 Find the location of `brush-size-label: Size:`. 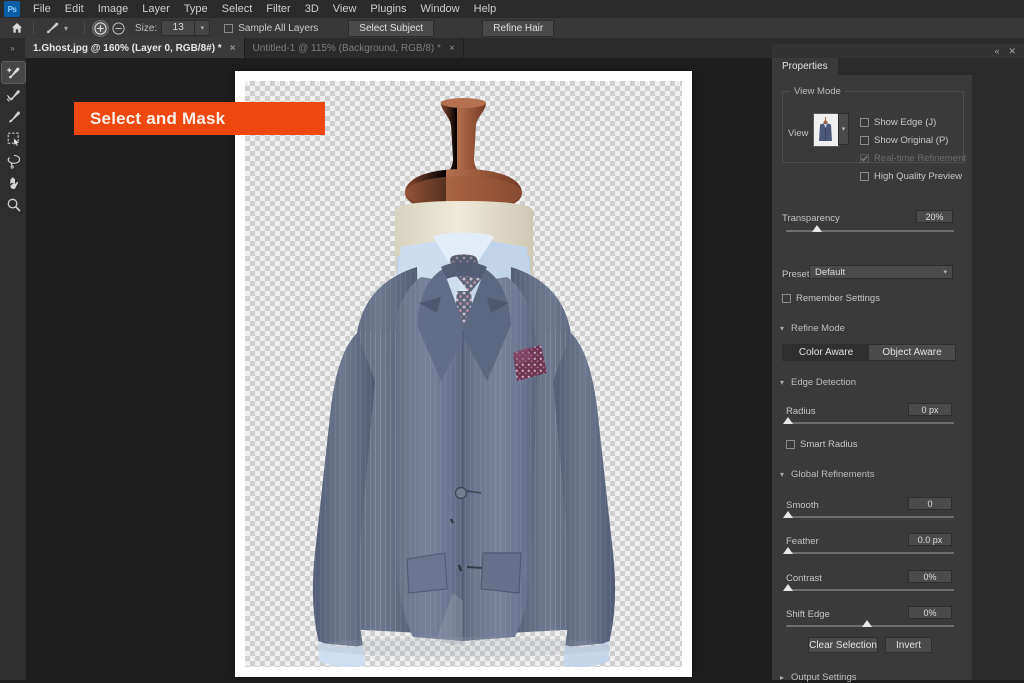

brush-size-label: Size: is located at coordinates (146, 28).